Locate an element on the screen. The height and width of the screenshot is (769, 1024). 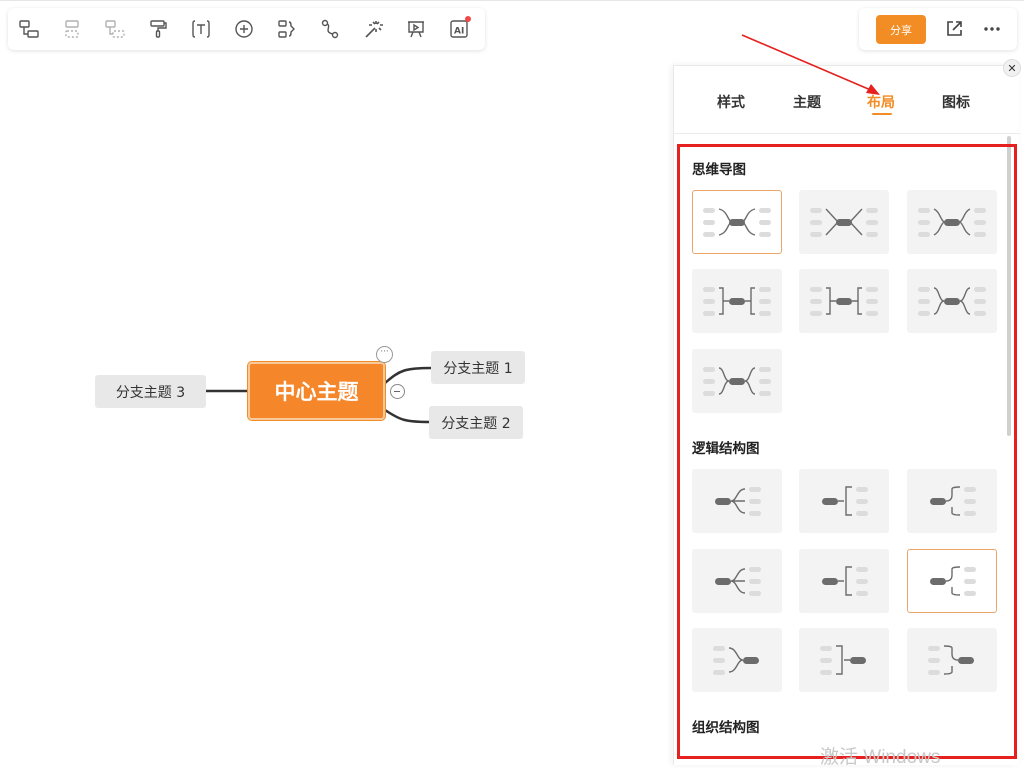
section-title-mindmap: 思维导图 is located at coordinates (719, 170).